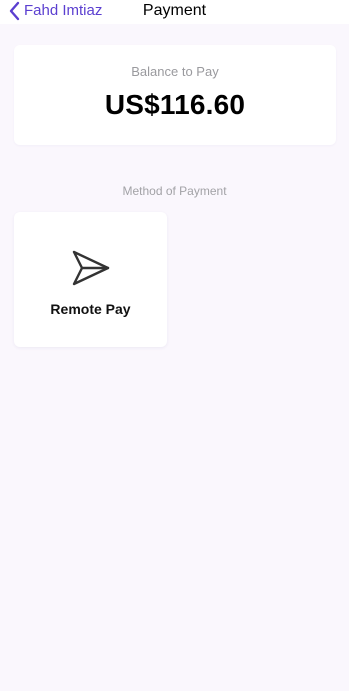 The width and height of the screenshot is (349, 691). I want to click on remote-pay-button: Remote Pay, so click(90, 279).